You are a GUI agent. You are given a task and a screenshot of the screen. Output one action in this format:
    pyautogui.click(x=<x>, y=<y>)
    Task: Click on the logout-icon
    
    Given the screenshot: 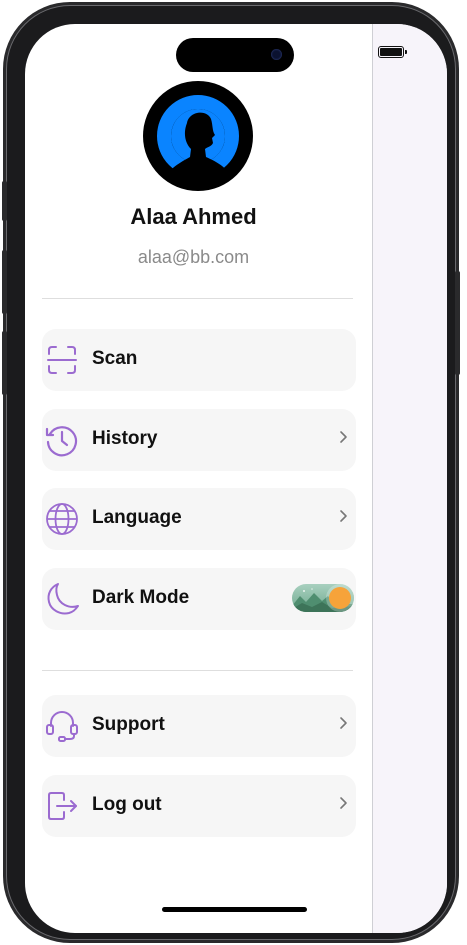 What is the action you would take?
    pyautogui.click(x=62, y=806)
    